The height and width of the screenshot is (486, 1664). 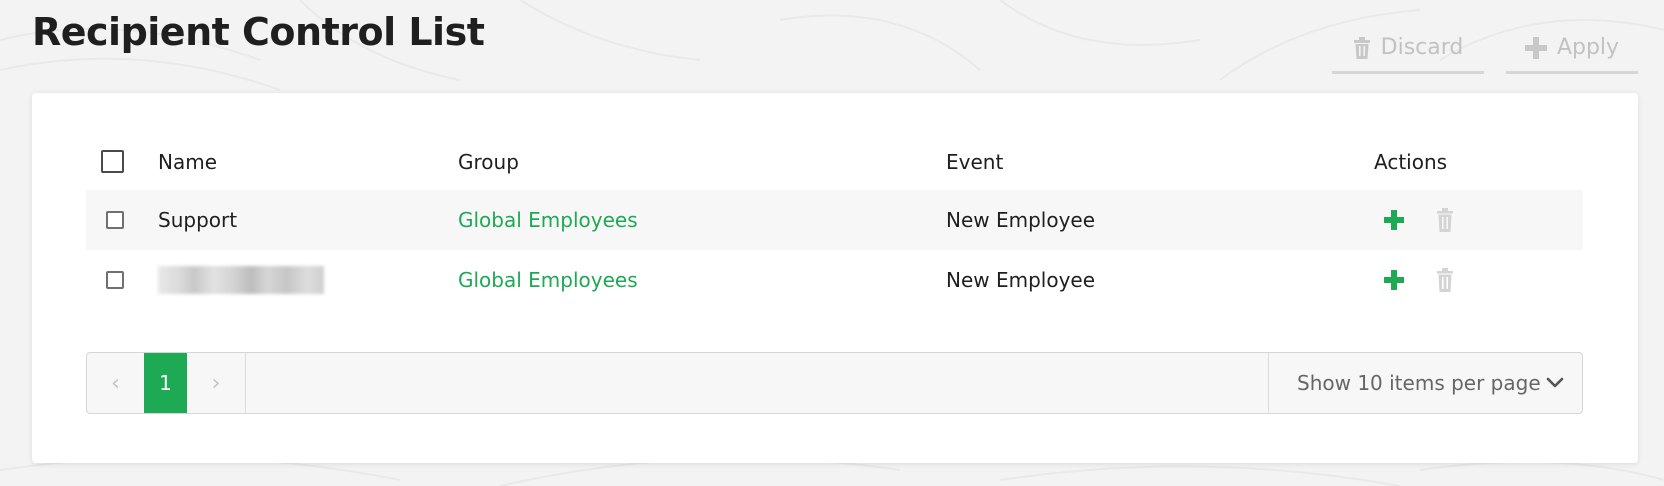 I want to click on page-1-button: 1, so click(x=165, y=383).